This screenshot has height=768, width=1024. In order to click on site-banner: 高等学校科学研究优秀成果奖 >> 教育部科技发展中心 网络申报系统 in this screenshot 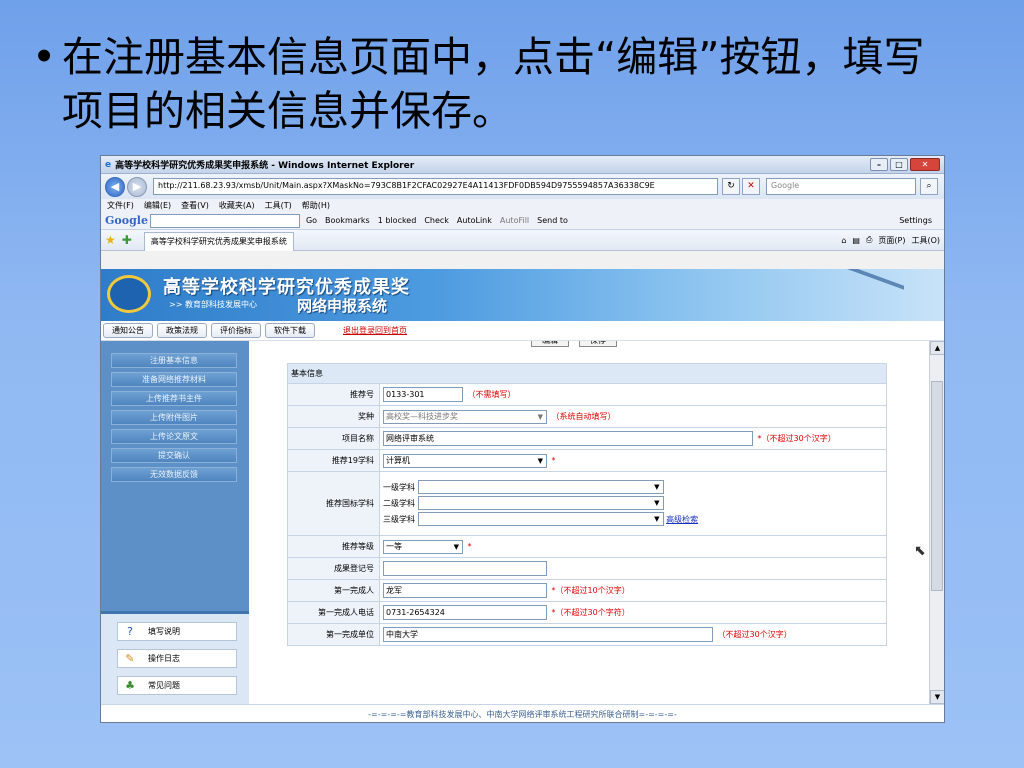, I will do `click(522, 295)`.